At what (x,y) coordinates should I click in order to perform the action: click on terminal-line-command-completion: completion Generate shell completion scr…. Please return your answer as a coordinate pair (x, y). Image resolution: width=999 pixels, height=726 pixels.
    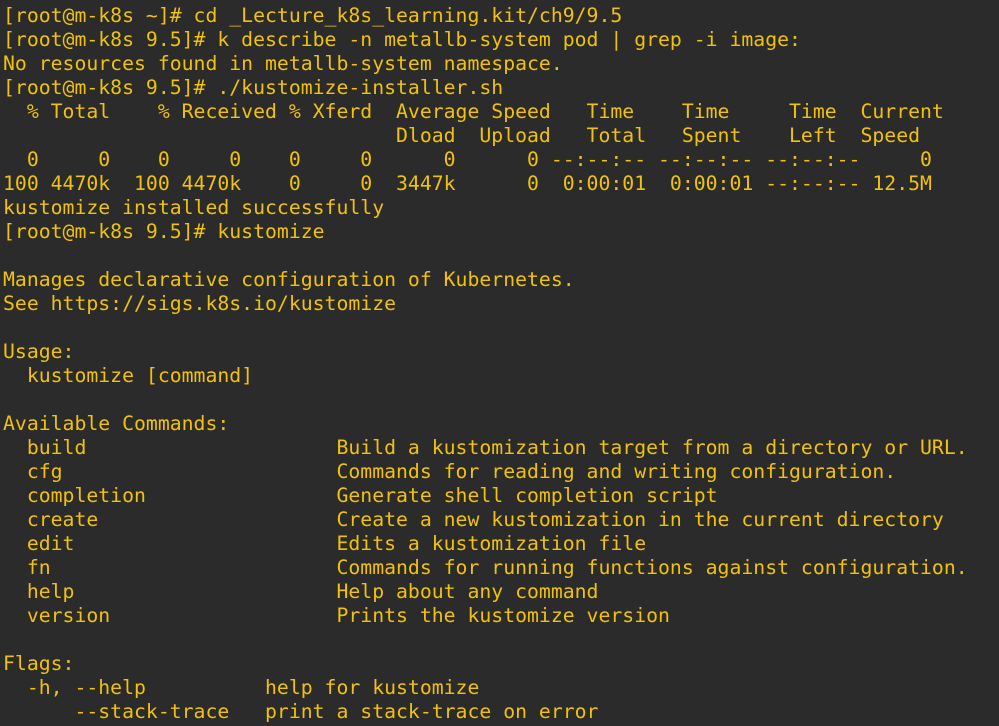
    Looking at the image, I should click on (360, 495).